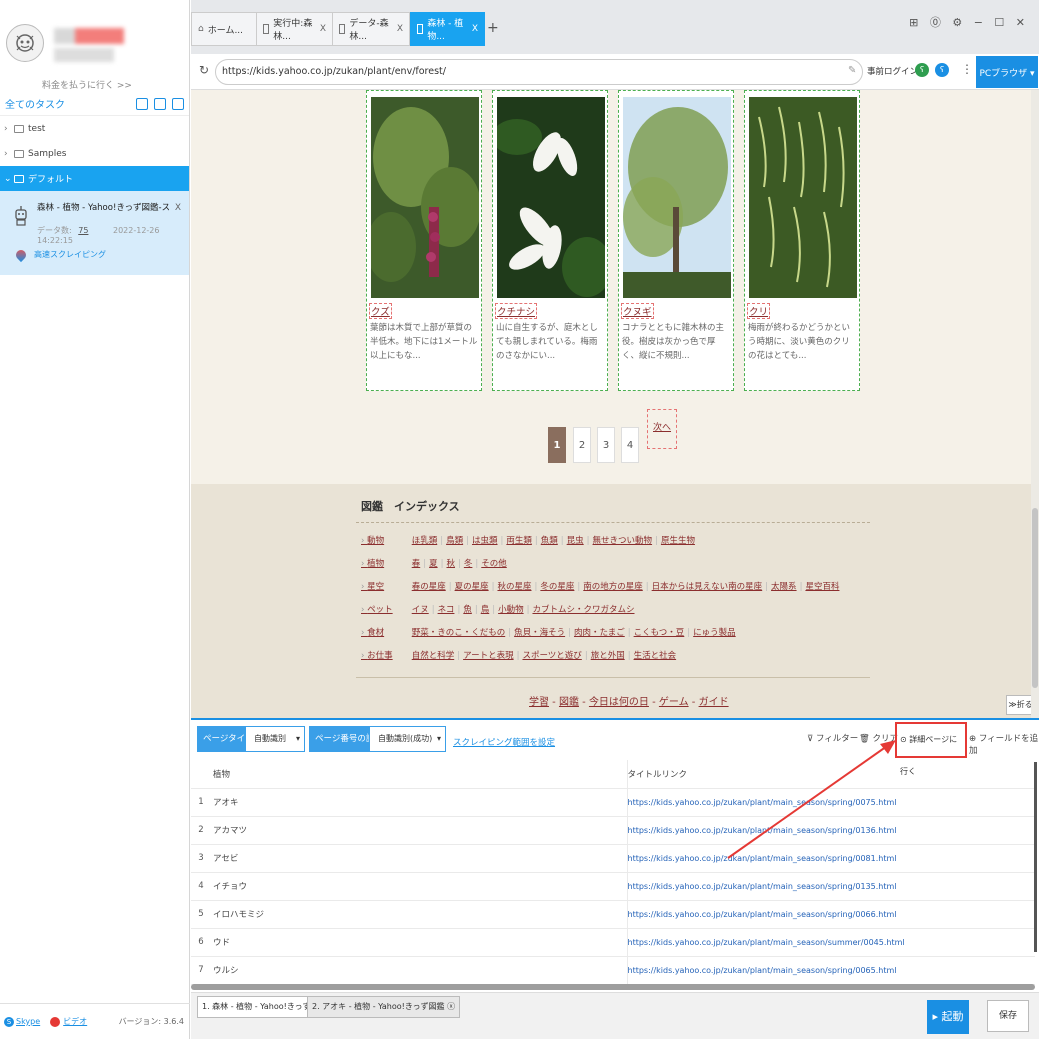 The height and width of the screenshot is (1039, 1039). Describe the element at coordinates (494, 564) in the screenshot. I see `index-link: その他` at that location.